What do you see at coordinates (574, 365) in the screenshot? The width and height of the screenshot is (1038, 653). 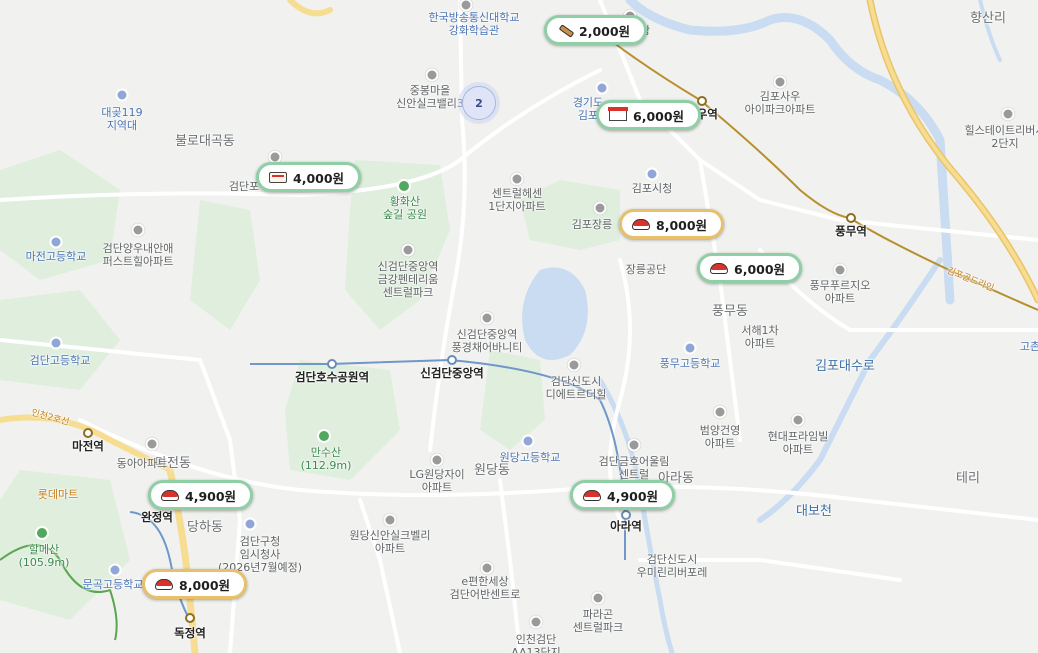 I see `poi-marker-geomdan-sinmyeongsi` at bounding box center [574, 365].